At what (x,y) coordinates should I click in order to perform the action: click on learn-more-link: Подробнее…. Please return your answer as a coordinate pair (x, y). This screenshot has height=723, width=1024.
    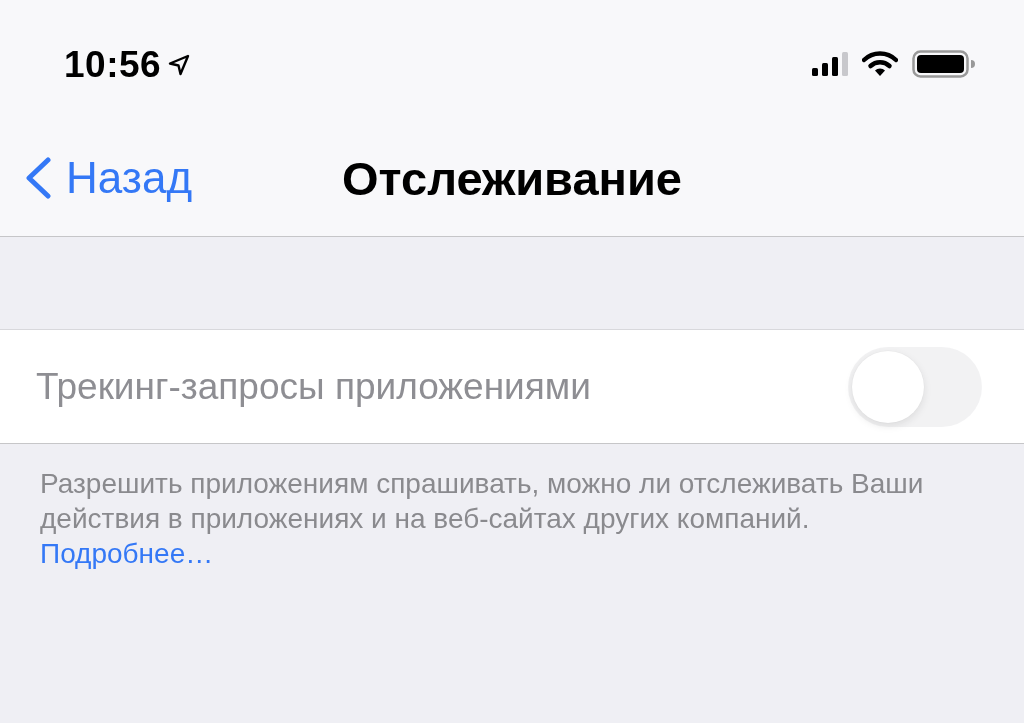
    Looking at the image, I should click on (127, 553).